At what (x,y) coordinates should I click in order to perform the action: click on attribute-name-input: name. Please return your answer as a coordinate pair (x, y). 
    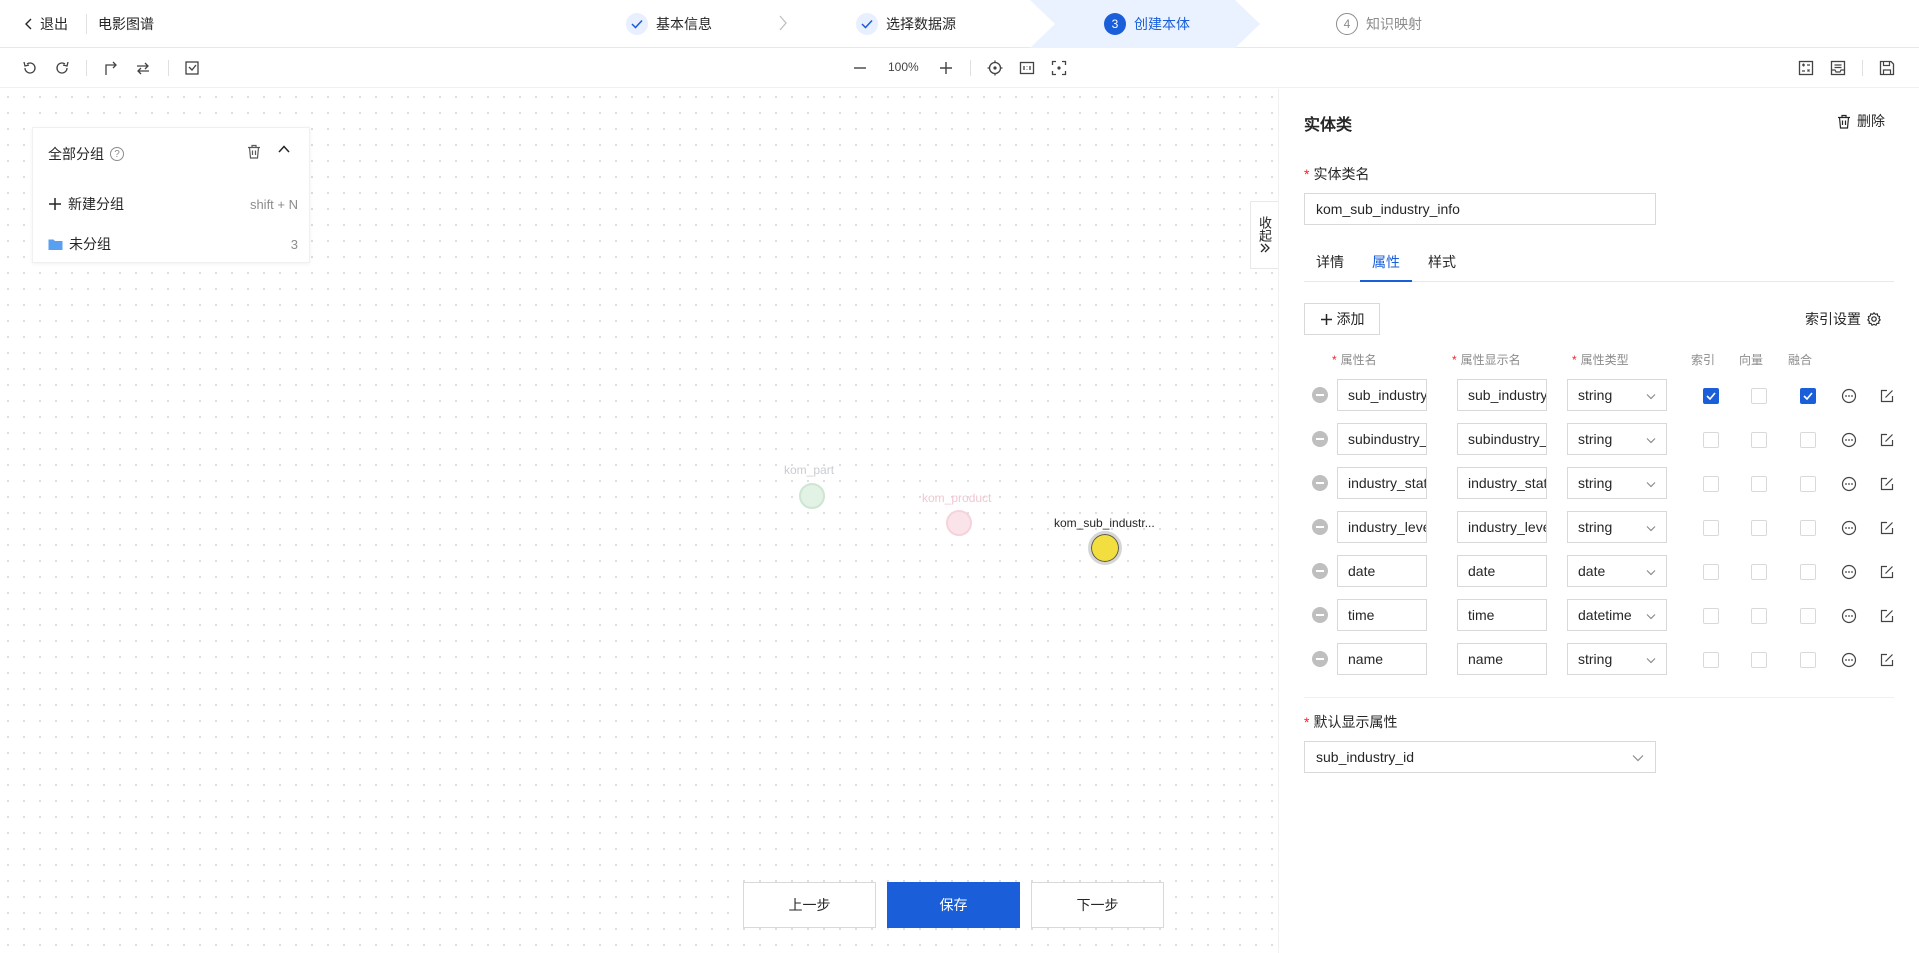
    Looking at the image, I should click on (1382, 659).